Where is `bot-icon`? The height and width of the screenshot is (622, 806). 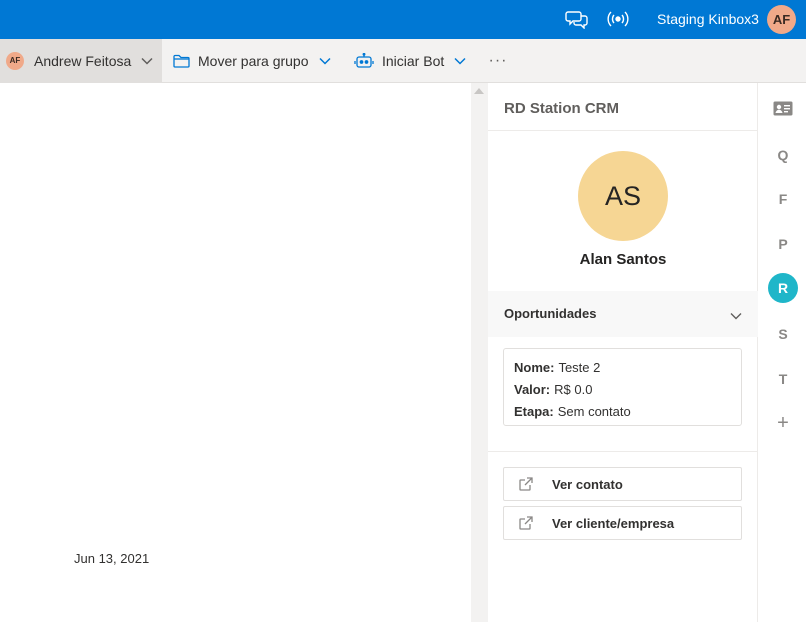
bot-icon is located at coordinates (364, 60).